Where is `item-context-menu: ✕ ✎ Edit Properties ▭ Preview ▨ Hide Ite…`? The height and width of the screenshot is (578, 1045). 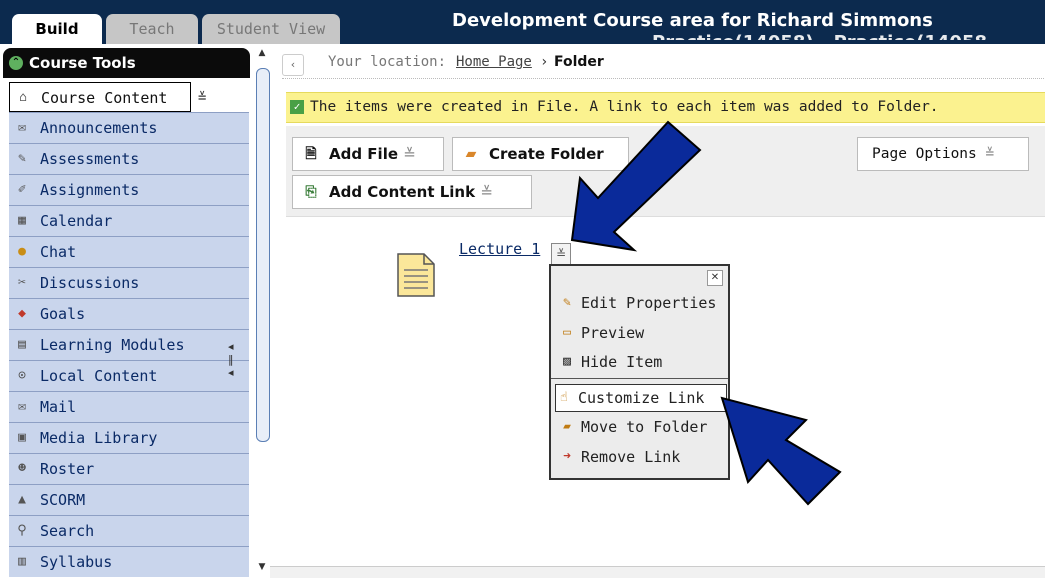 item-context-menu: ✕ ✎ Edit Properties ▭ Preview ▨ Hide Ite… is located at coordinates (639, 372).